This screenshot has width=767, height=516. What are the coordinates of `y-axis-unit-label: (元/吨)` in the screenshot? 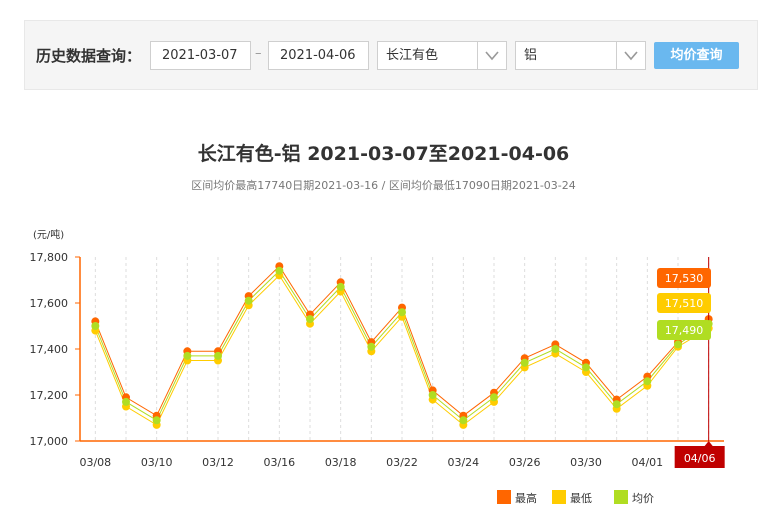 It's located at (48, 234).